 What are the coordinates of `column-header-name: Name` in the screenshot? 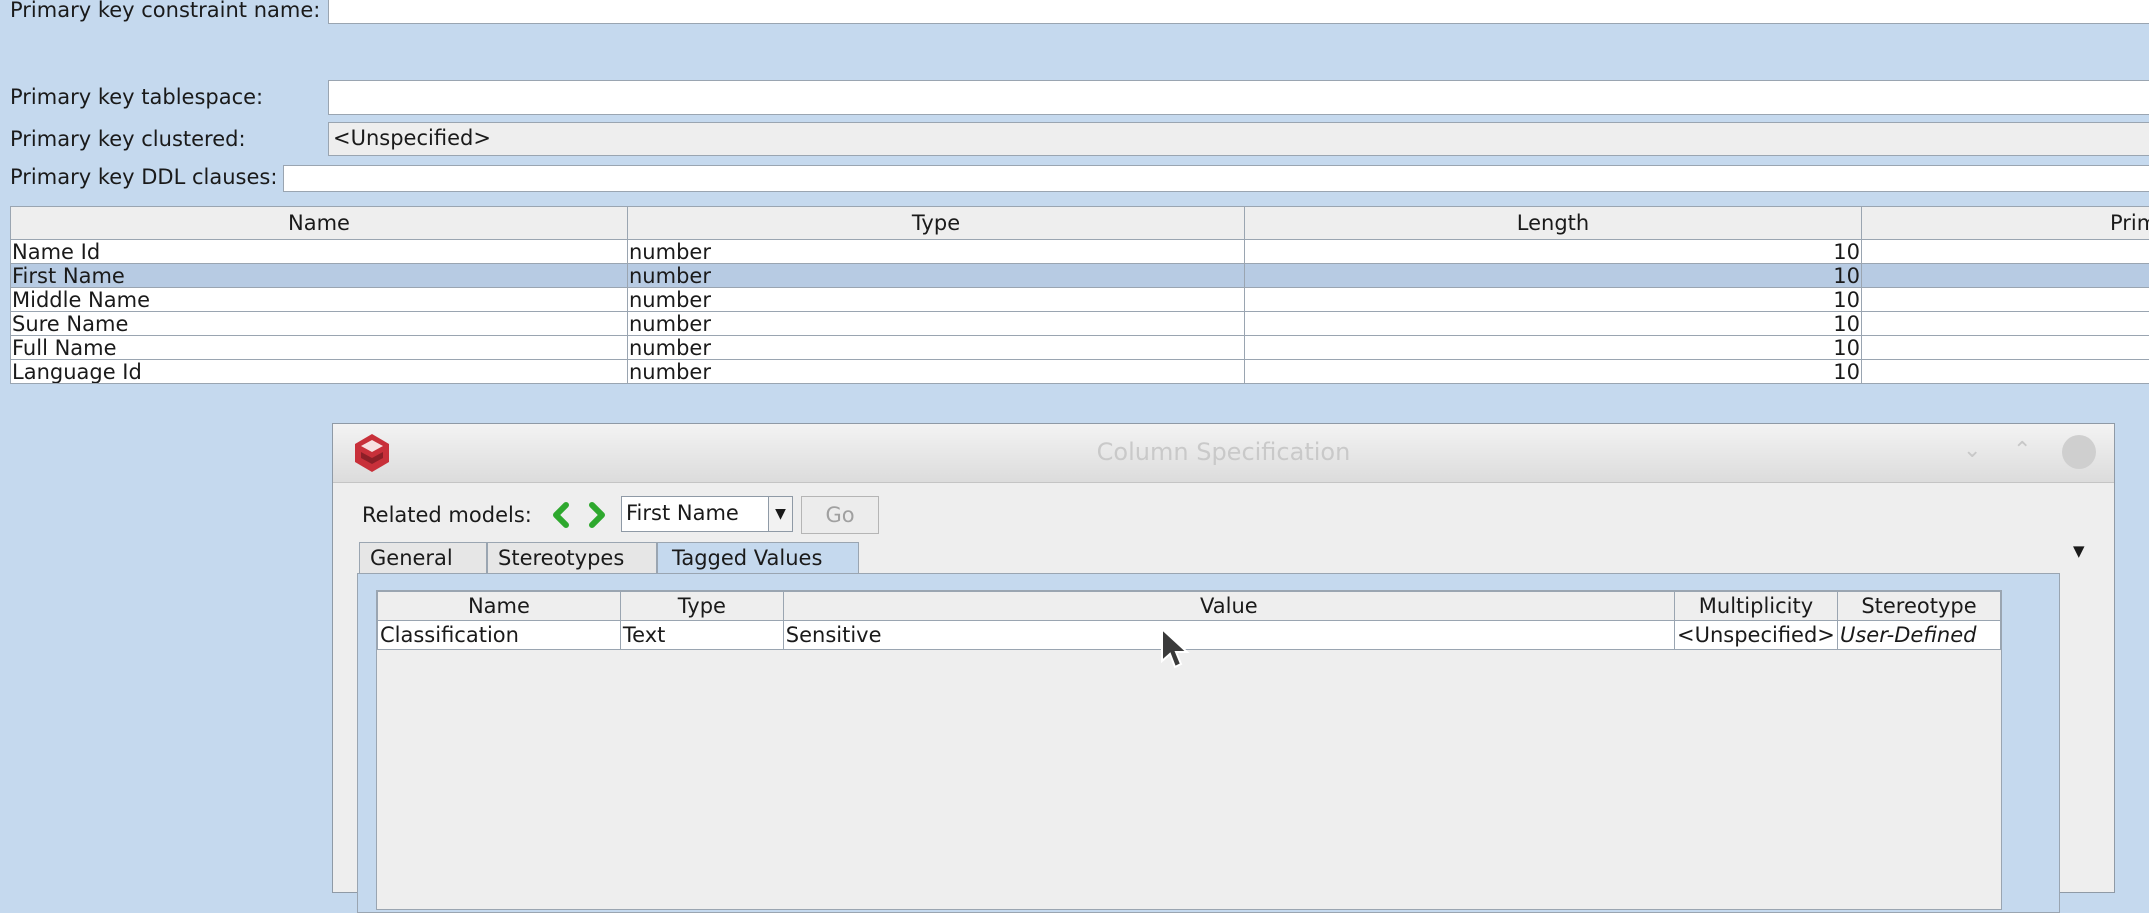 It's located at (319, 223).